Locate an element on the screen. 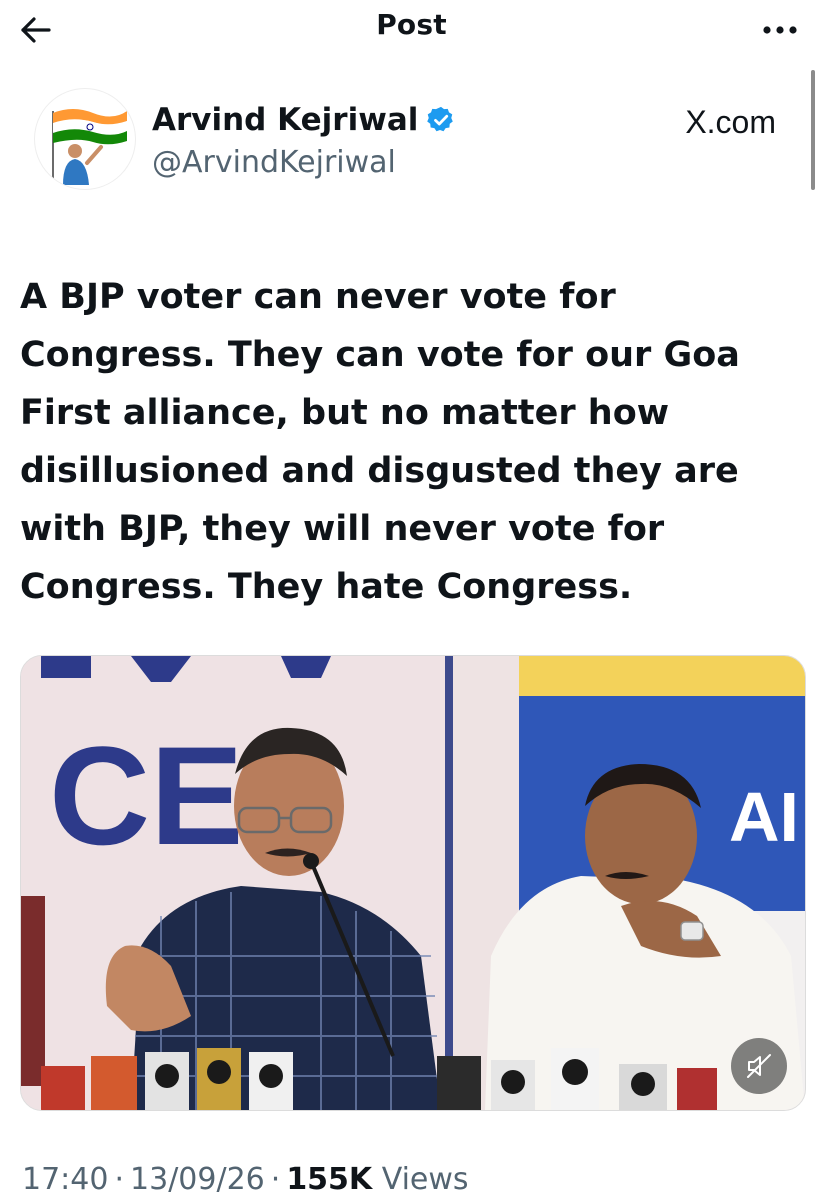  post-meta: 17:40 · 13/09/26 · 155K Views is located at coordinates (245, 1179).